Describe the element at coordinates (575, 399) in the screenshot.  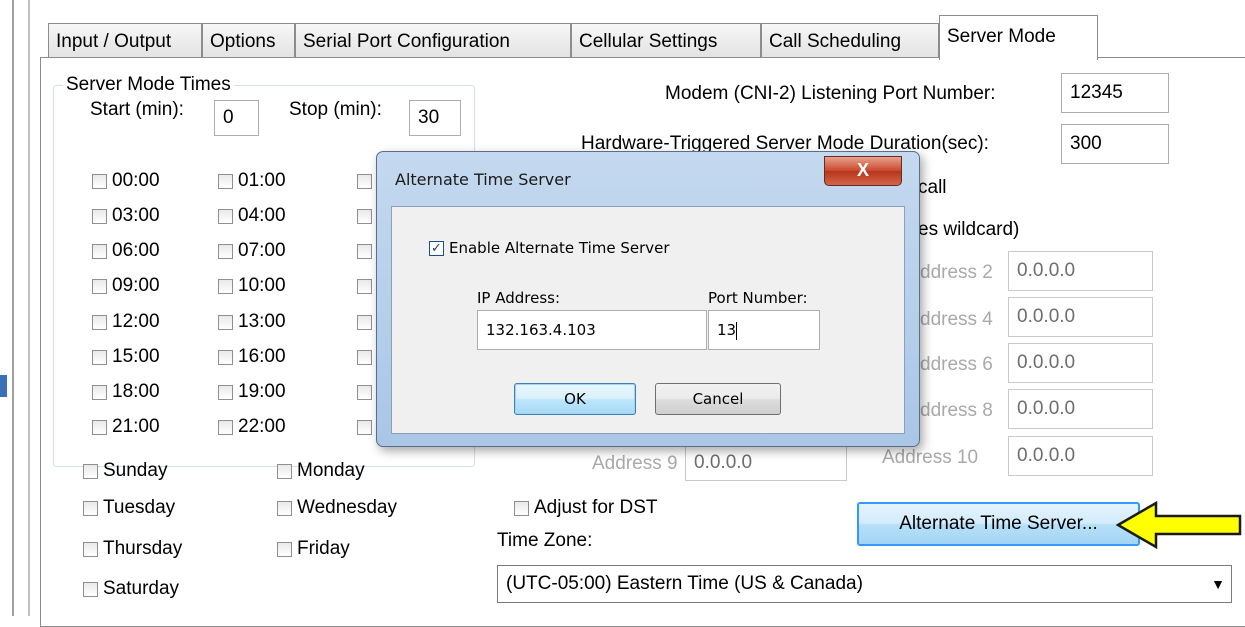
I see `ok-button: OK` at that location.